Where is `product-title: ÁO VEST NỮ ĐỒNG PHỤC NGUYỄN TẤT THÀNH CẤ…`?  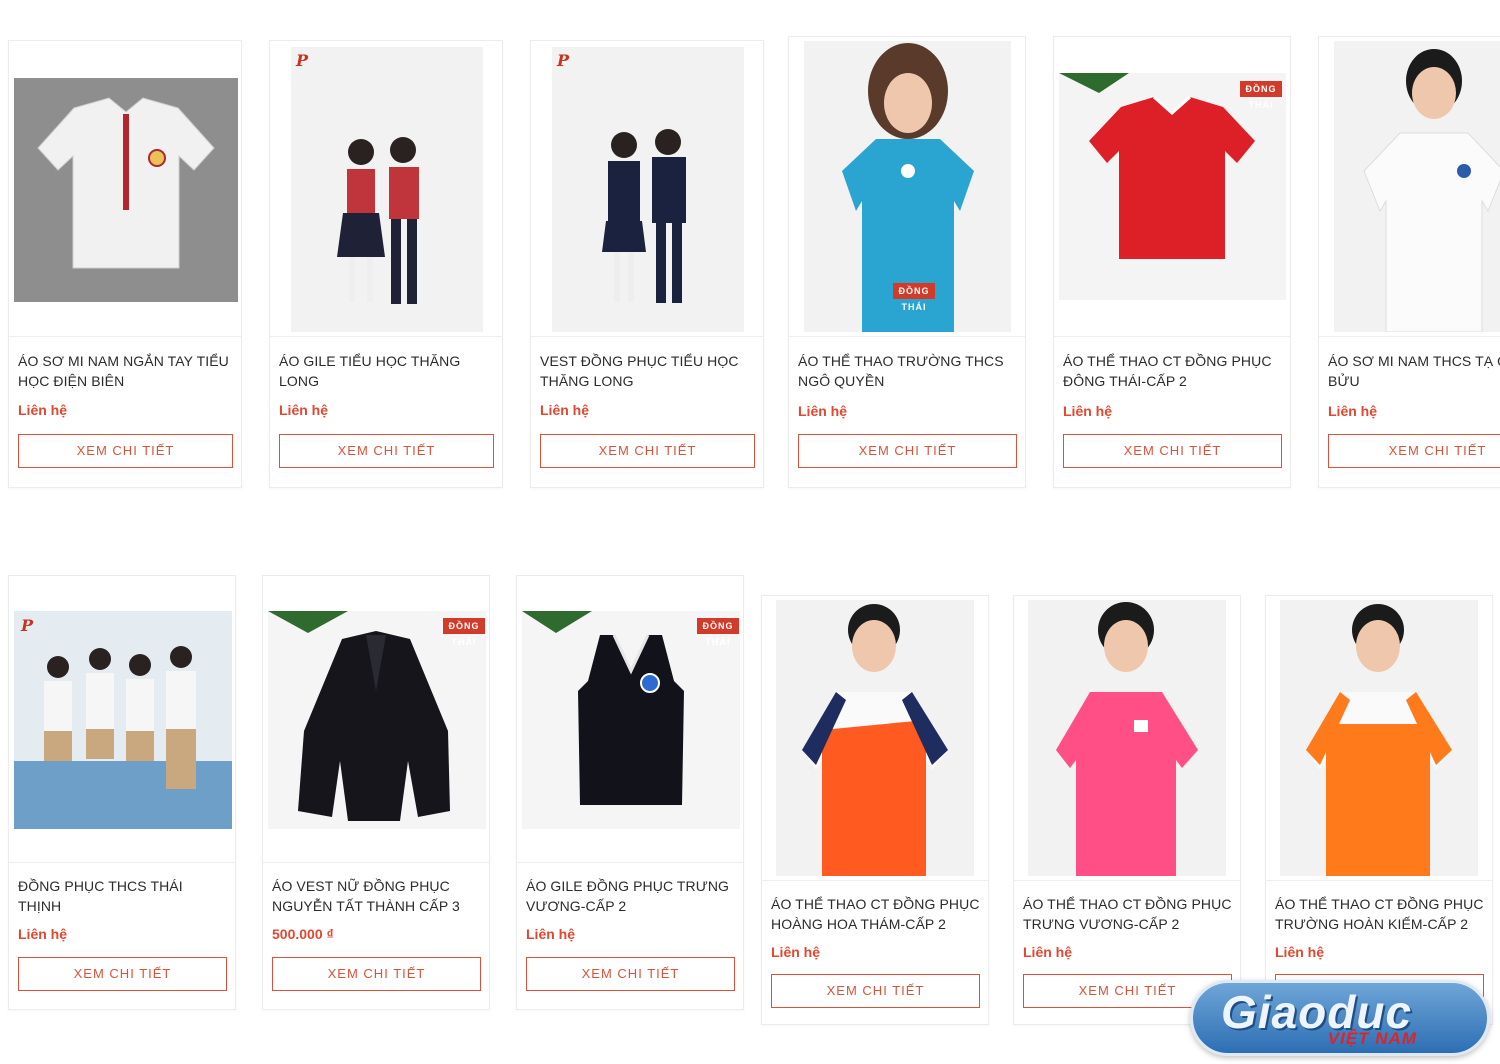 product-title: ÁO VEST NỮ ĐỒNG PHỤC NGUYỄN TẤT THÀNH CẤ… is located at coordinates (376, 896).